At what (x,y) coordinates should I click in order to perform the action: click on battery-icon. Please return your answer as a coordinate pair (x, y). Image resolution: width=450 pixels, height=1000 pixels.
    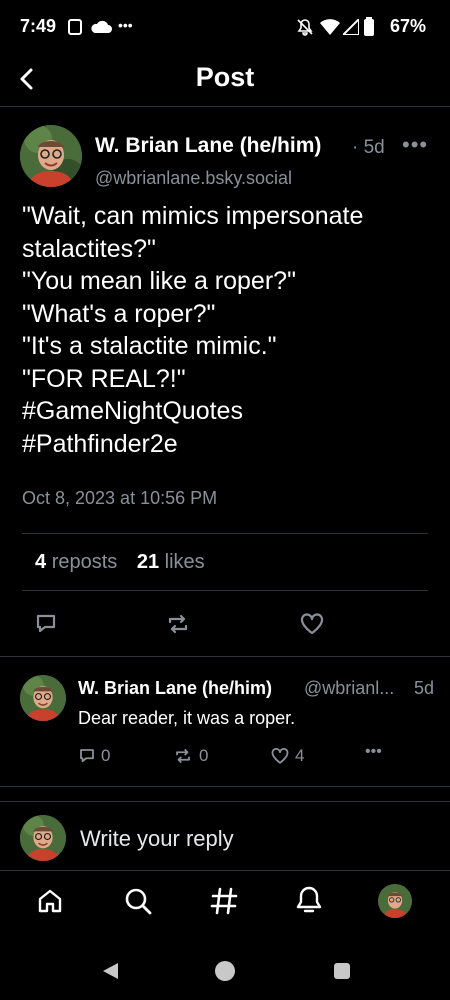
    Looking at the image, I should click on (369, 26).